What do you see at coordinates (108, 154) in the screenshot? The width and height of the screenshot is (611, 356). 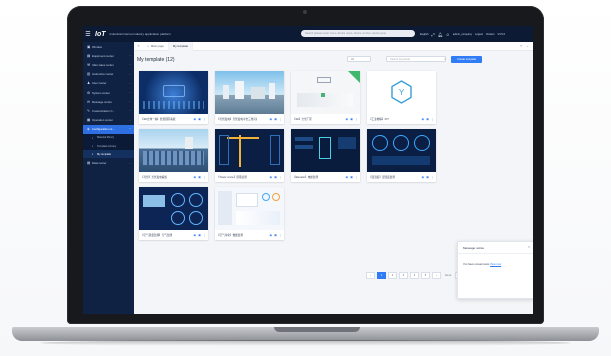 I see `sidebar-subitem-my-template: ▪ My template` at bounding box center [108, 154].